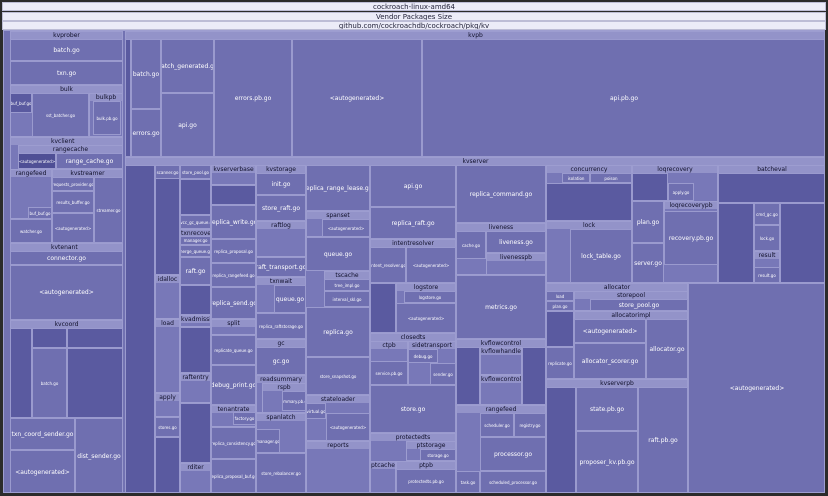 The image size is (828, 496). I want to click on file-stateloader-autogen: <autogenerated>, so click(348, 427).